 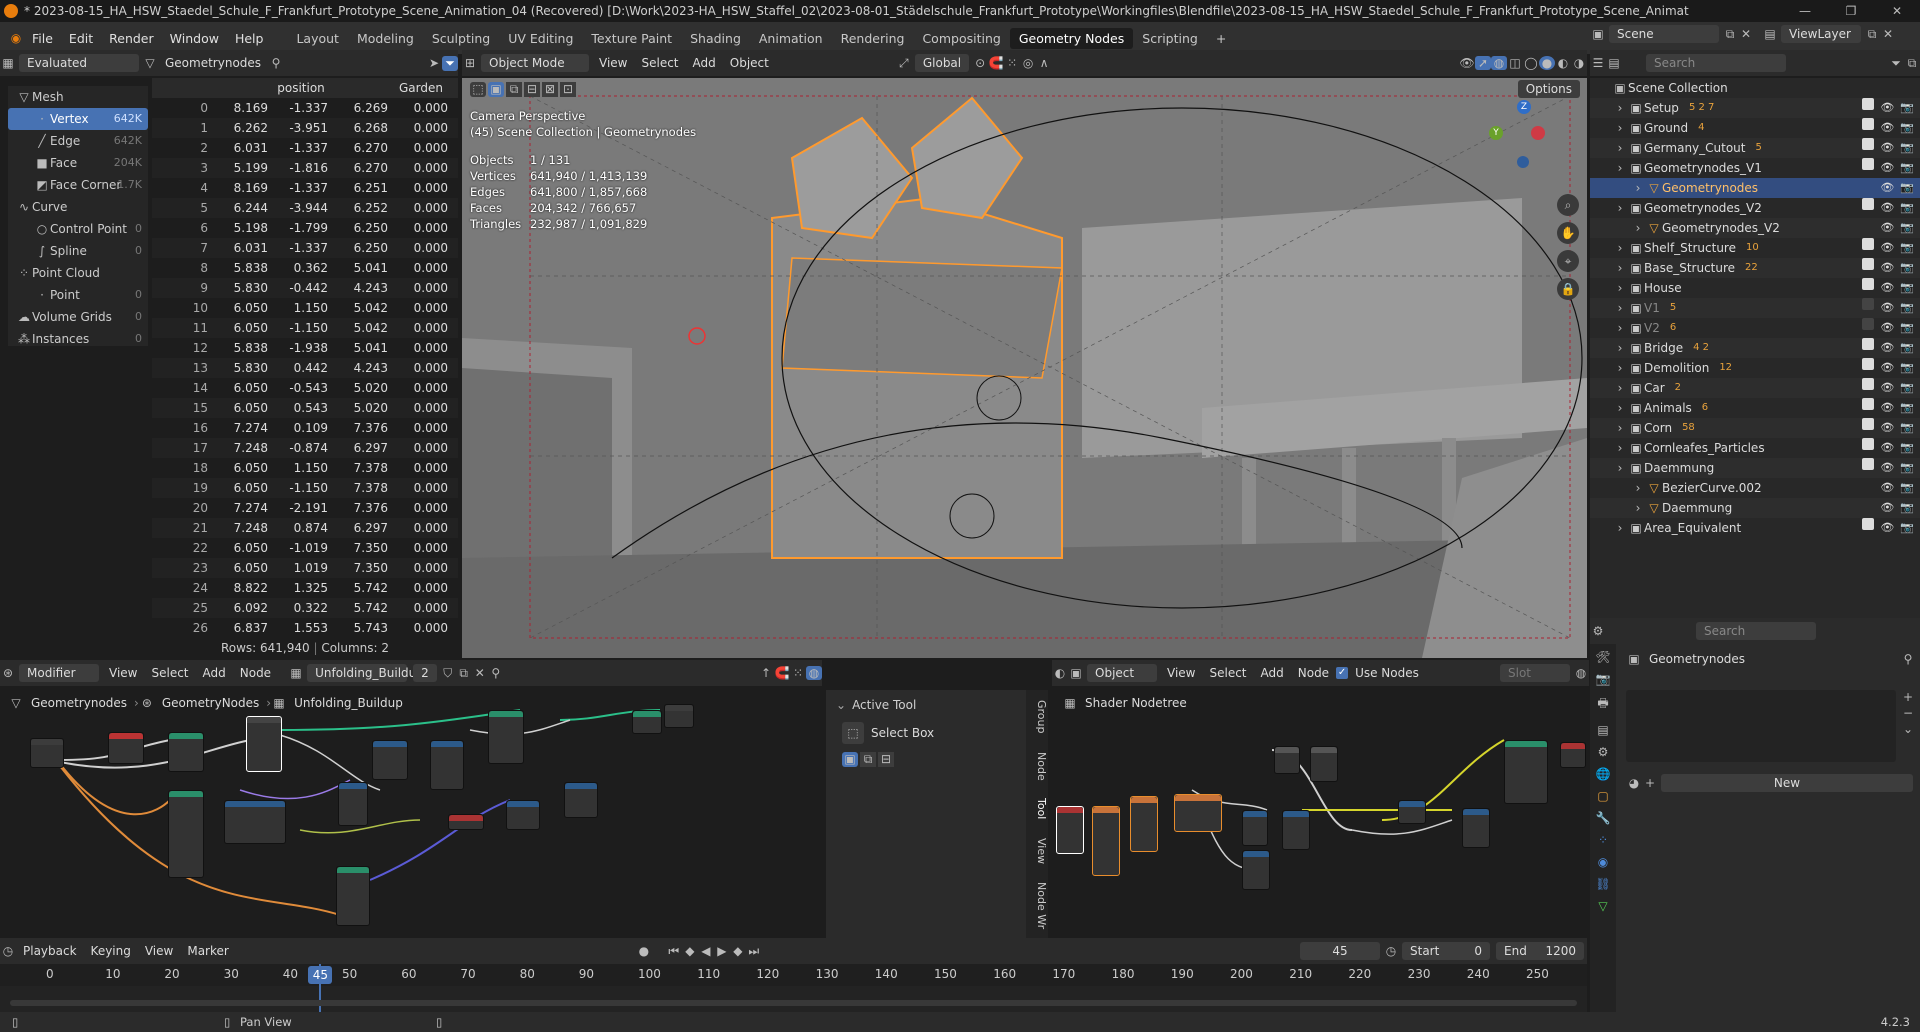 What do you see at coordinates (1170, 38) in the screenshot?
I see `tab-scripting: Scripting` at bounding box center [1170, 38].